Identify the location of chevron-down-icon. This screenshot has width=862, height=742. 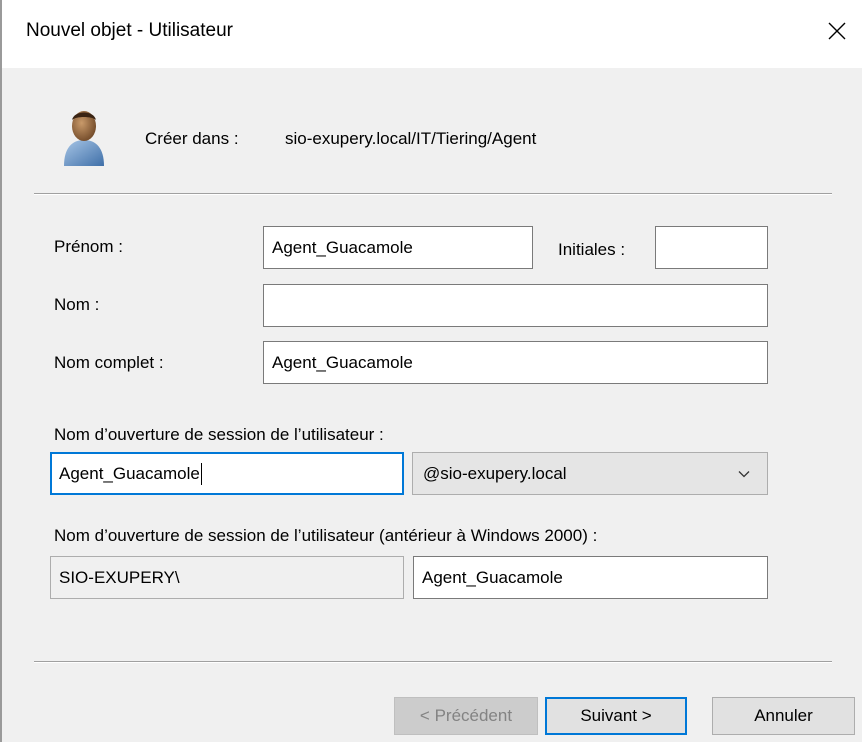
(744, 474).